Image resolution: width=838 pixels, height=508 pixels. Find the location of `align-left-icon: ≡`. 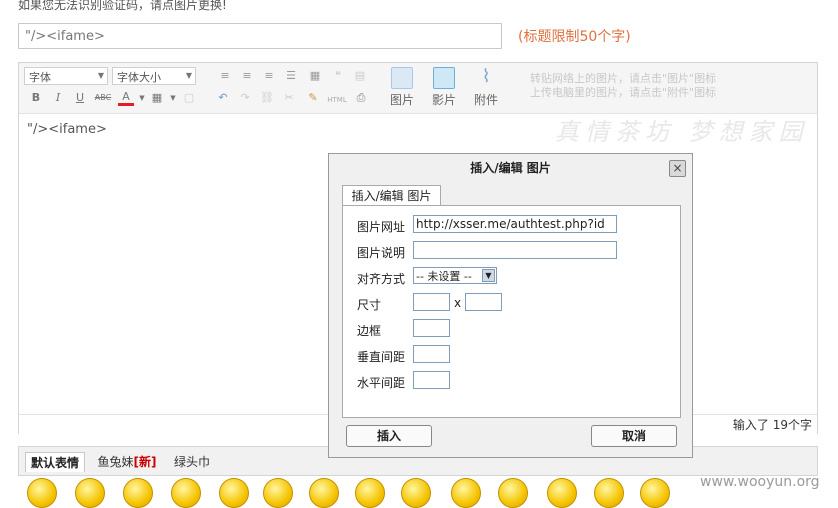

align-left-icon: ≡ is located at coordinates (225, 76).